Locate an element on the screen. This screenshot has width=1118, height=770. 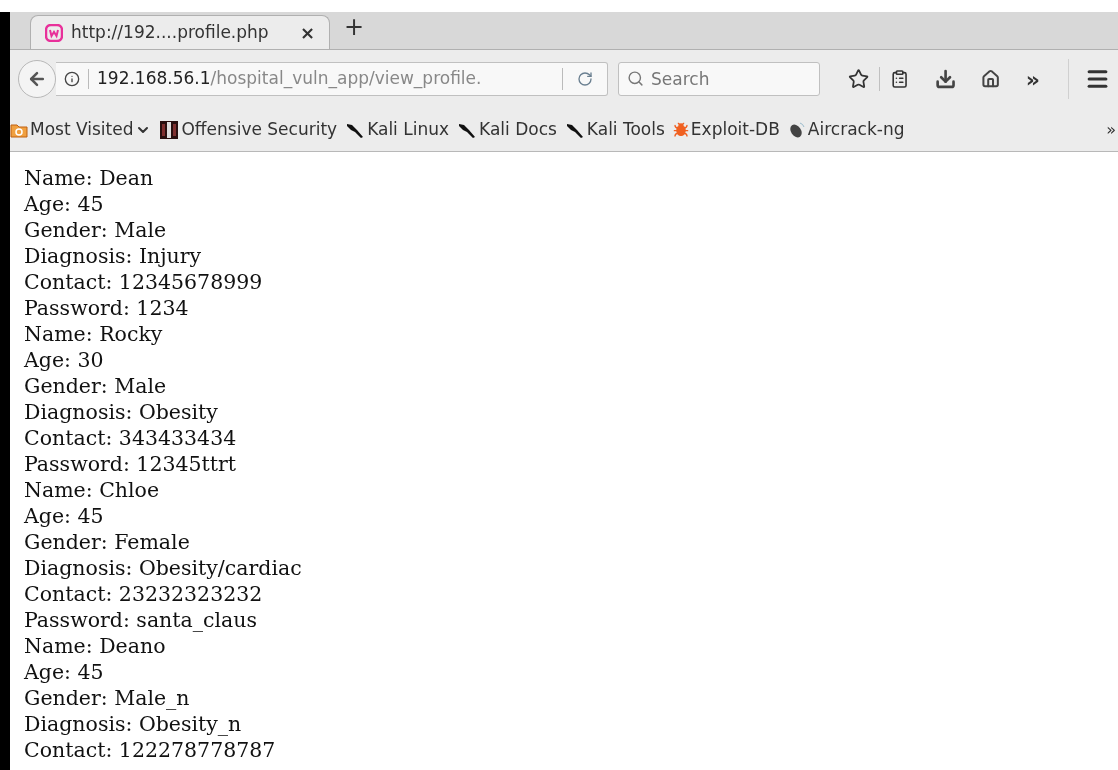
overflow-button: » is located at coordinates (1033, 79).